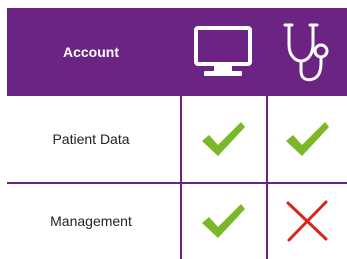 This screenshot has height=259, width=347. I want to click on cross-icon, so click(306, 220).